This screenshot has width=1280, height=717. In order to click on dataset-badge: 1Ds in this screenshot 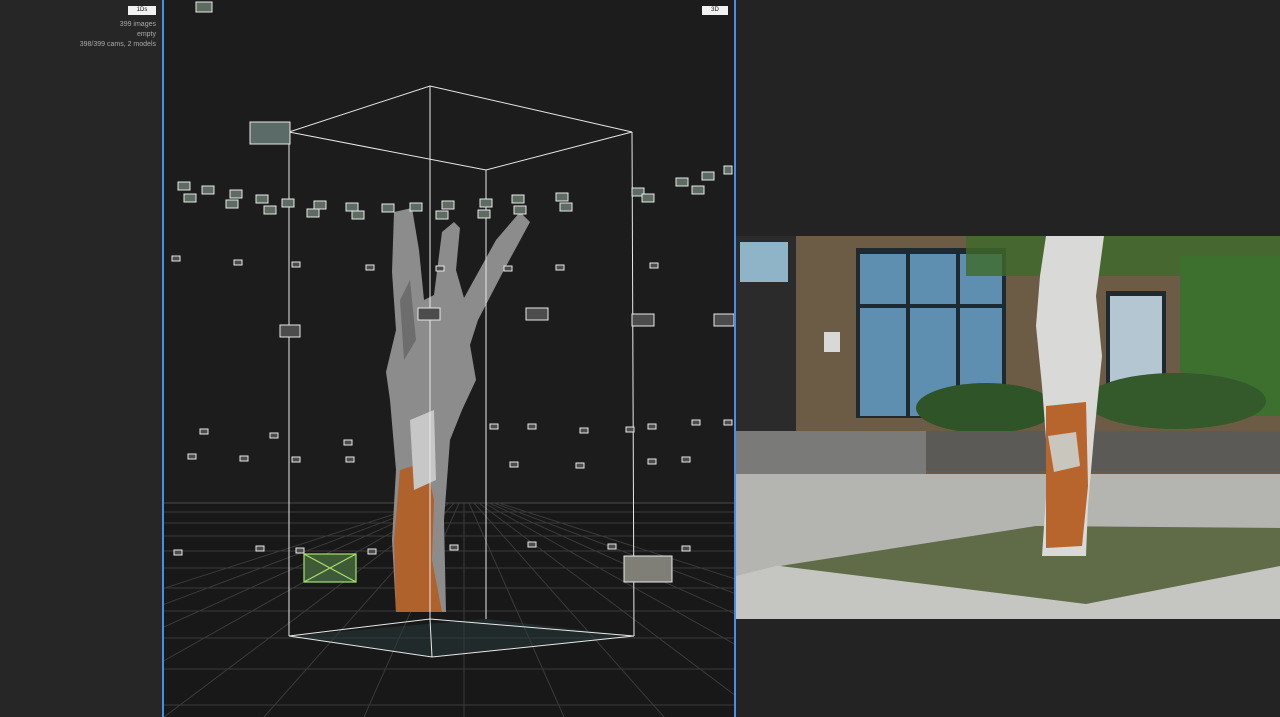, I will do `click(142, 10)`.